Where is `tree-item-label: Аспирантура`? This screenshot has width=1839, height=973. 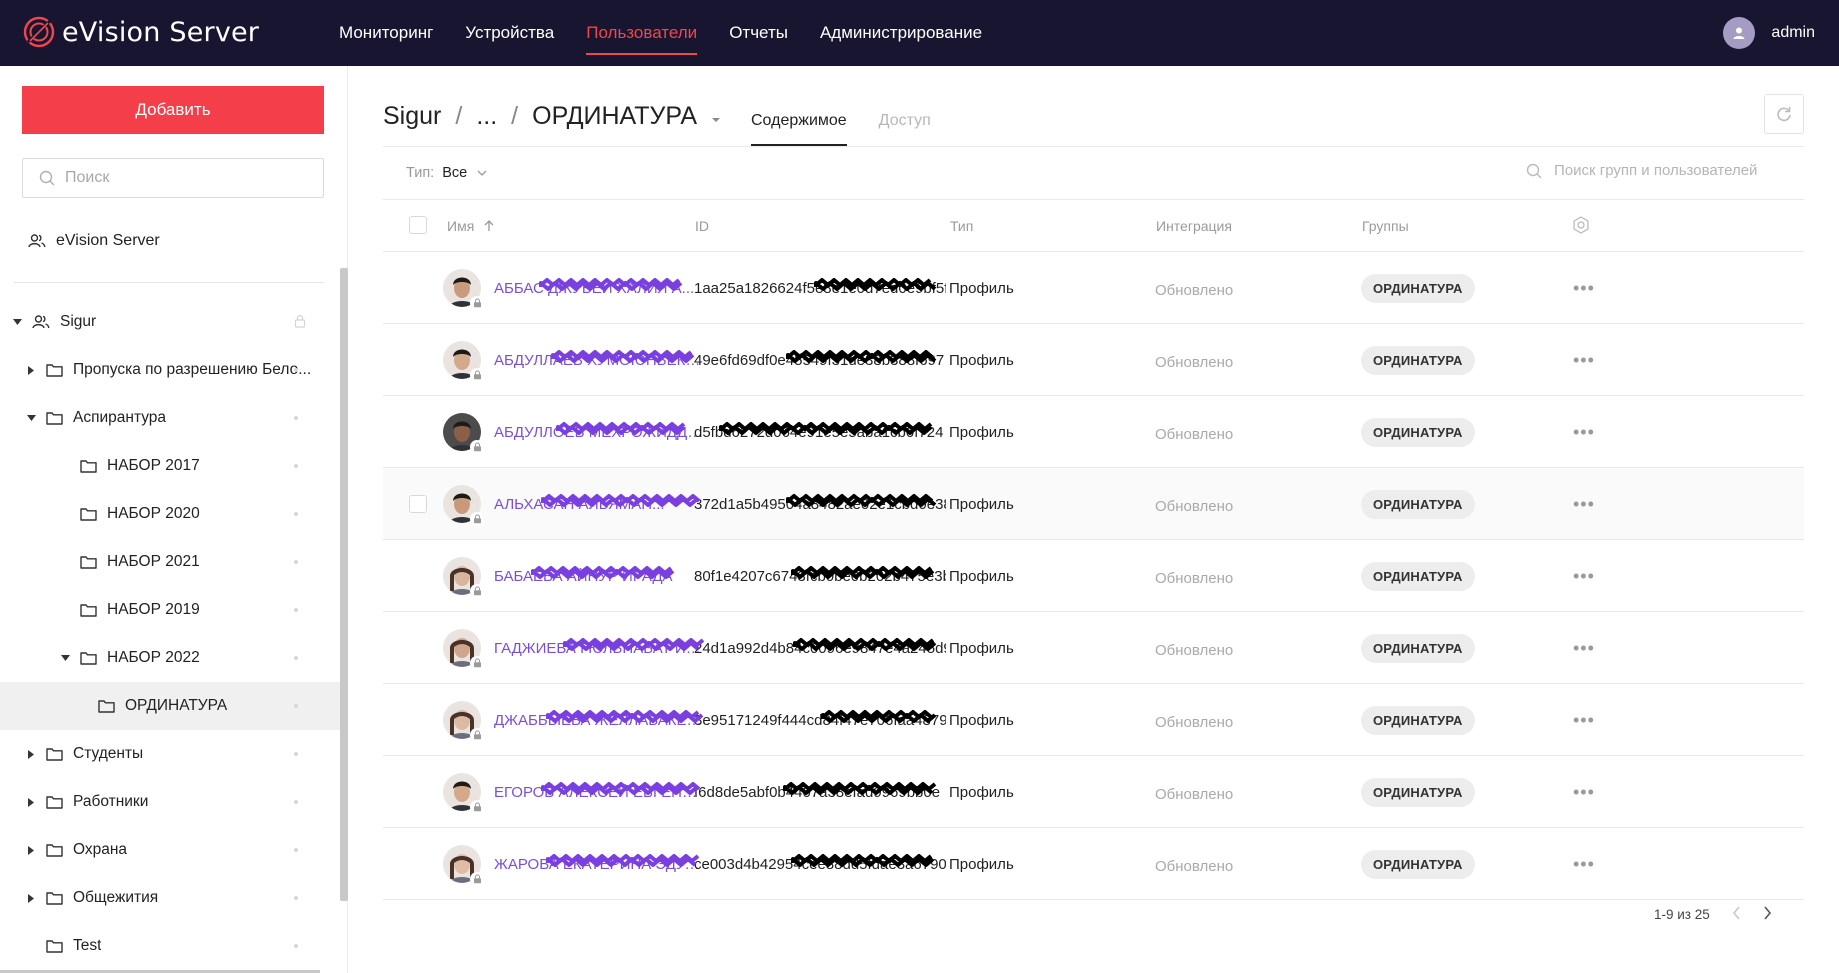 tree-item-label: Аспирантура is located at coordinates (120, 417).